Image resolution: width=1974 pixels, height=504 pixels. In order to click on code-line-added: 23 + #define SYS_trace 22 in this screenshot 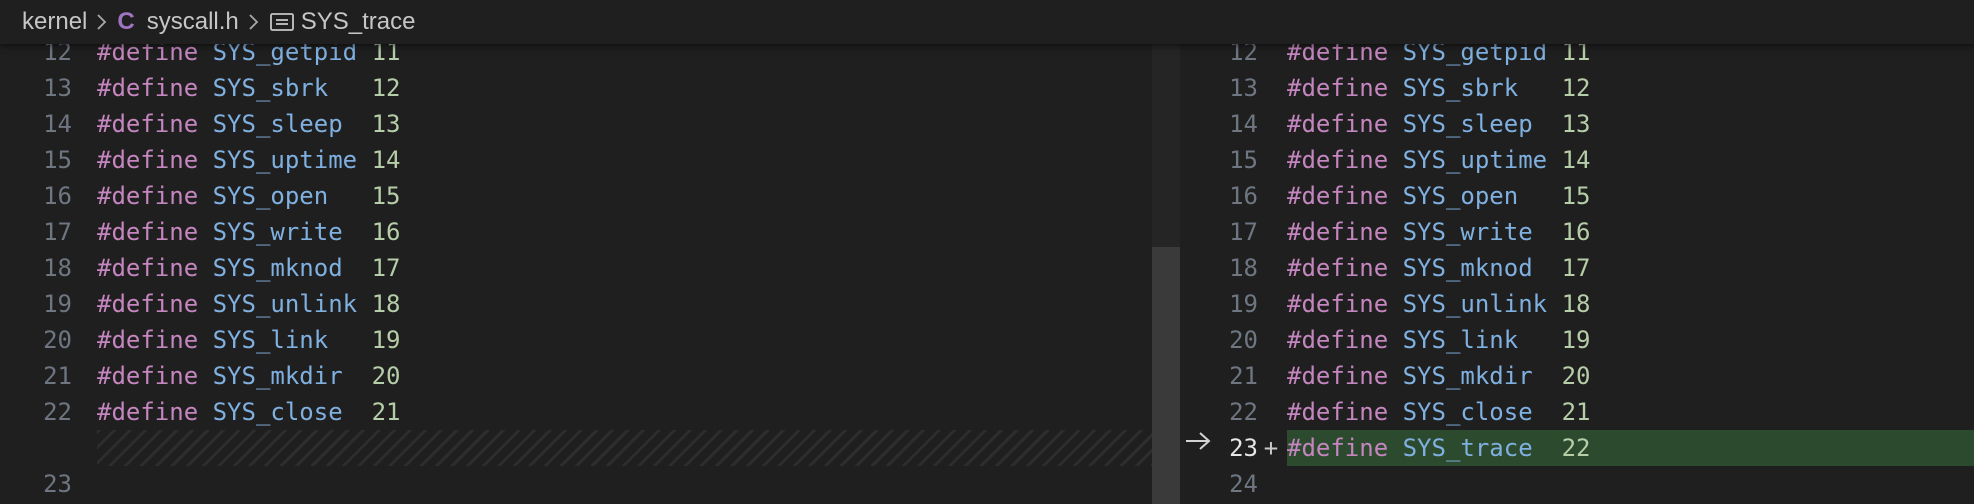, I will do `click(1577, 448)`.